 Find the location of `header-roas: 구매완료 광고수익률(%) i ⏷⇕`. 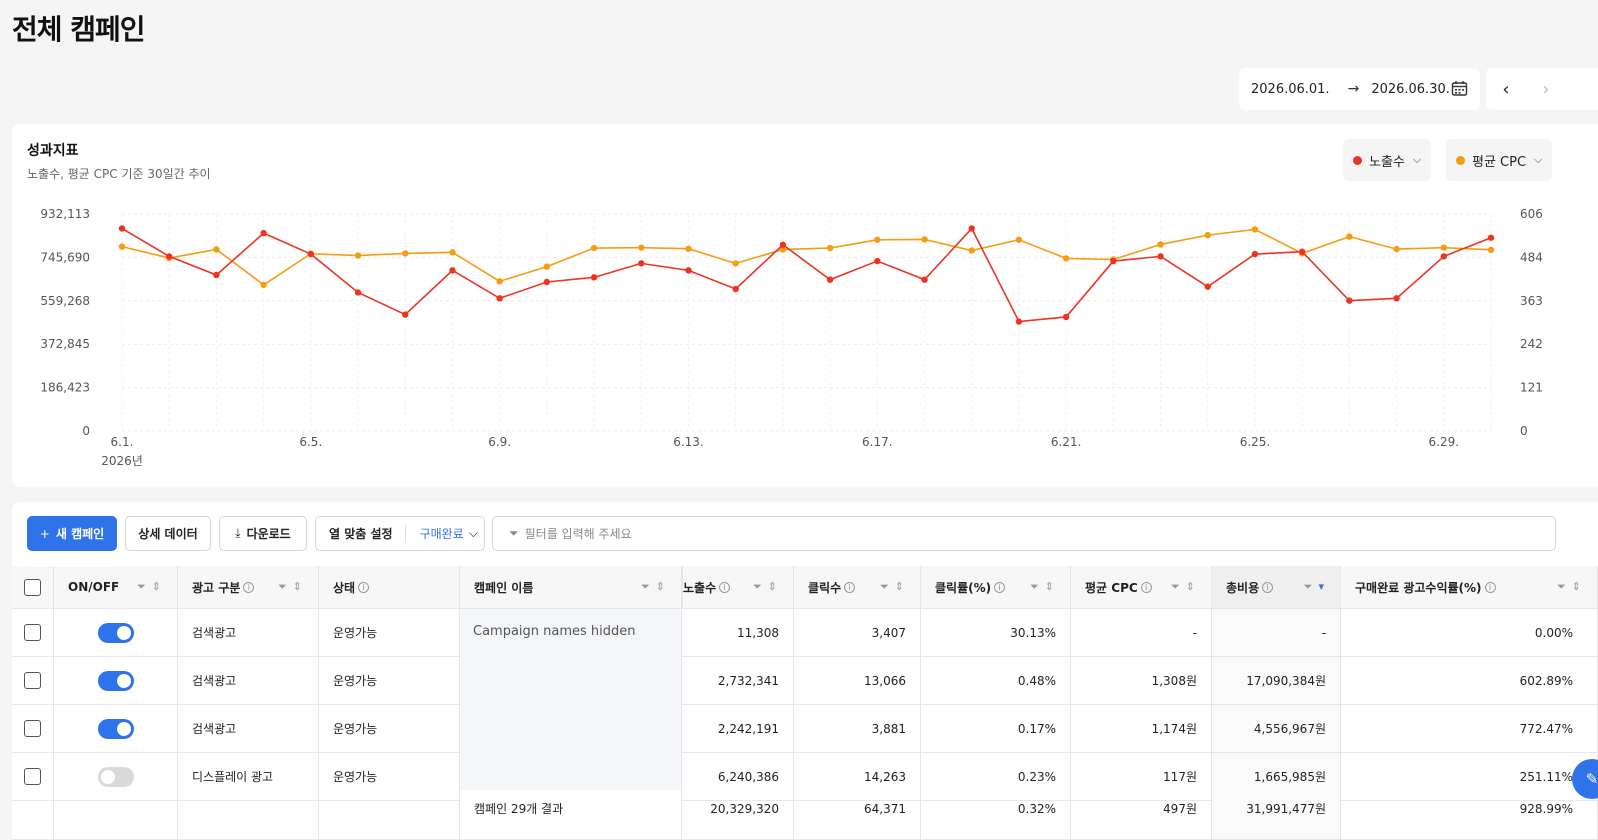

header-roas: 구매완료 광고수익률(%) i ⏷⇕ is located at coordinates (1469, 587).